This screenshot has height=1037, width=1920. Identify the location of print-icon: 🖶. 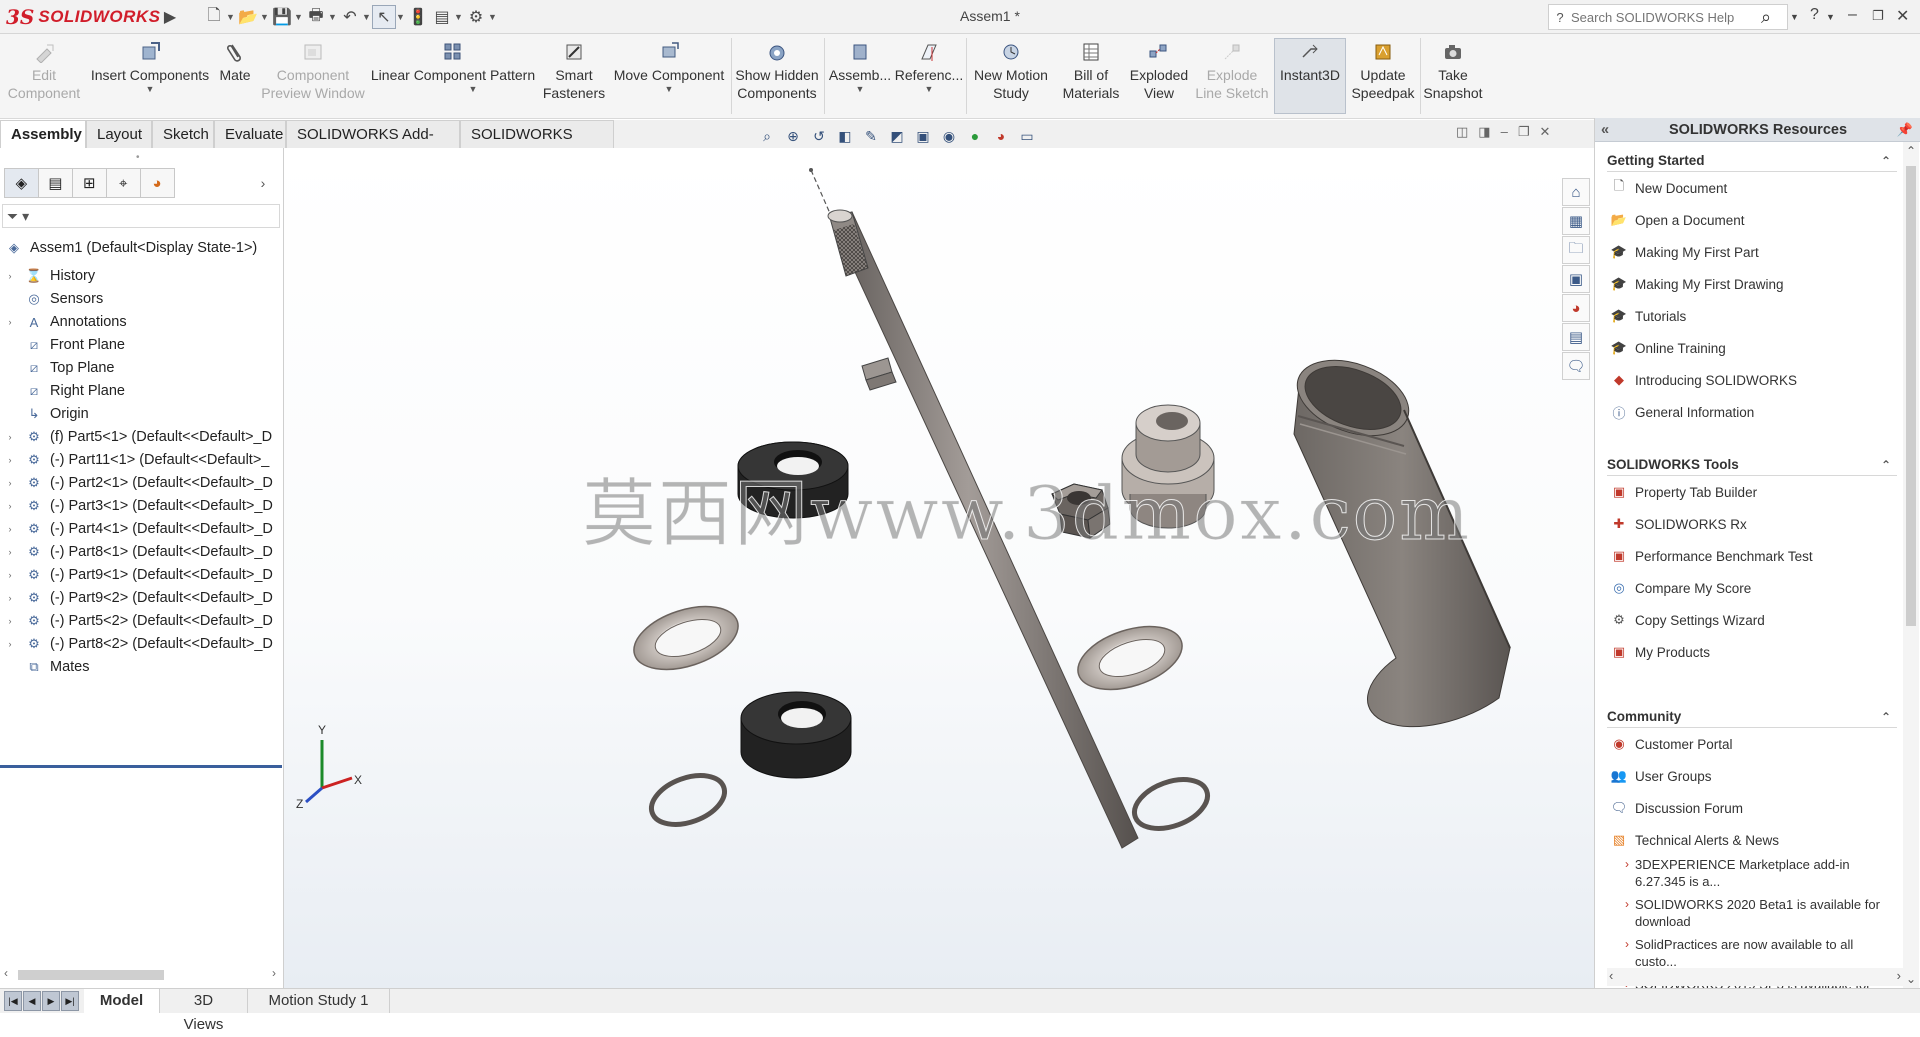
(316, 17).